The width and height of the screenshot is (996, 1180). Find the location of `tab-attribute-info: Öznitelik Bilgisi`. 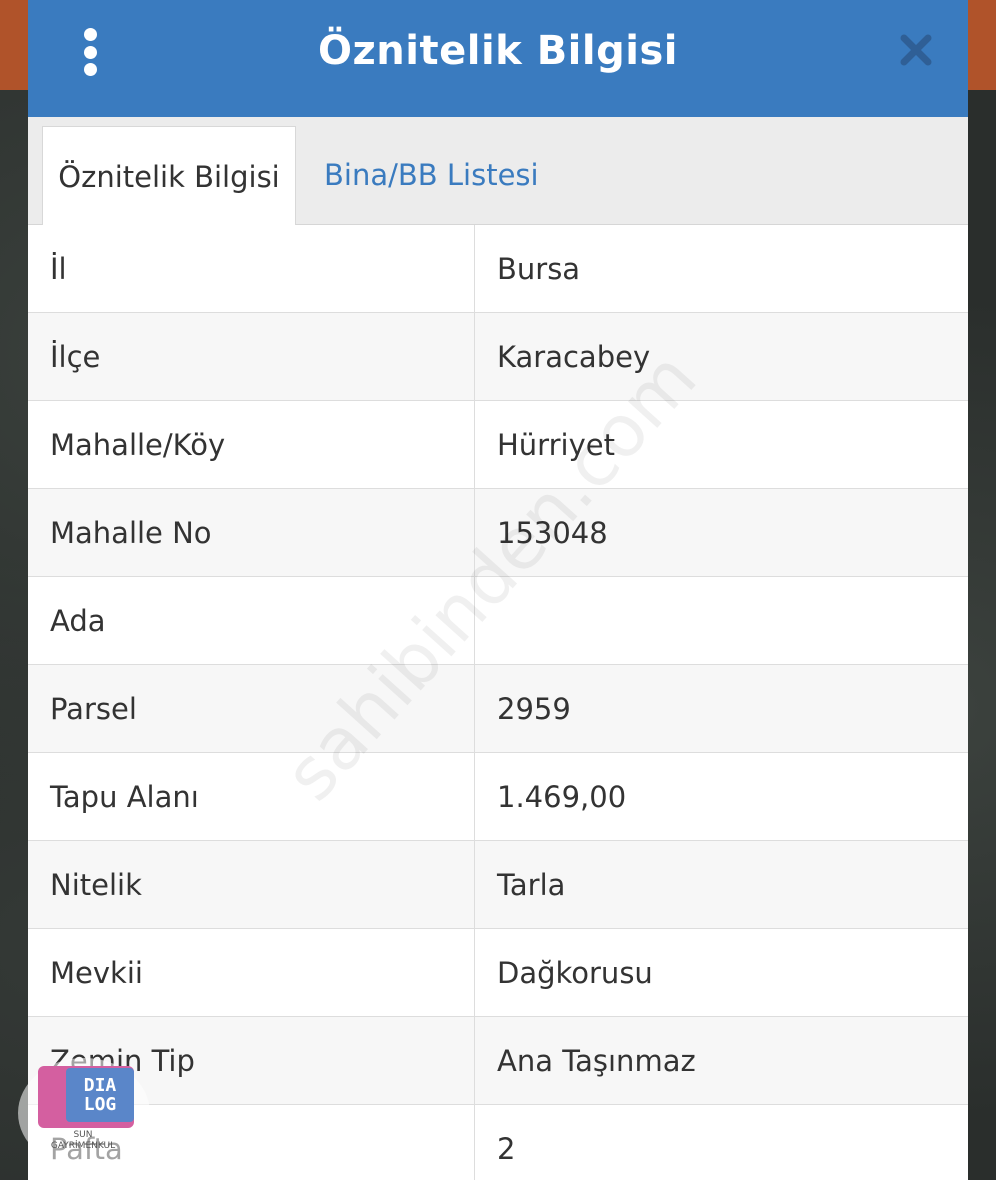

tab-attribute-info: Öznitelik Bilgisi is located at coordinates (169, 176).